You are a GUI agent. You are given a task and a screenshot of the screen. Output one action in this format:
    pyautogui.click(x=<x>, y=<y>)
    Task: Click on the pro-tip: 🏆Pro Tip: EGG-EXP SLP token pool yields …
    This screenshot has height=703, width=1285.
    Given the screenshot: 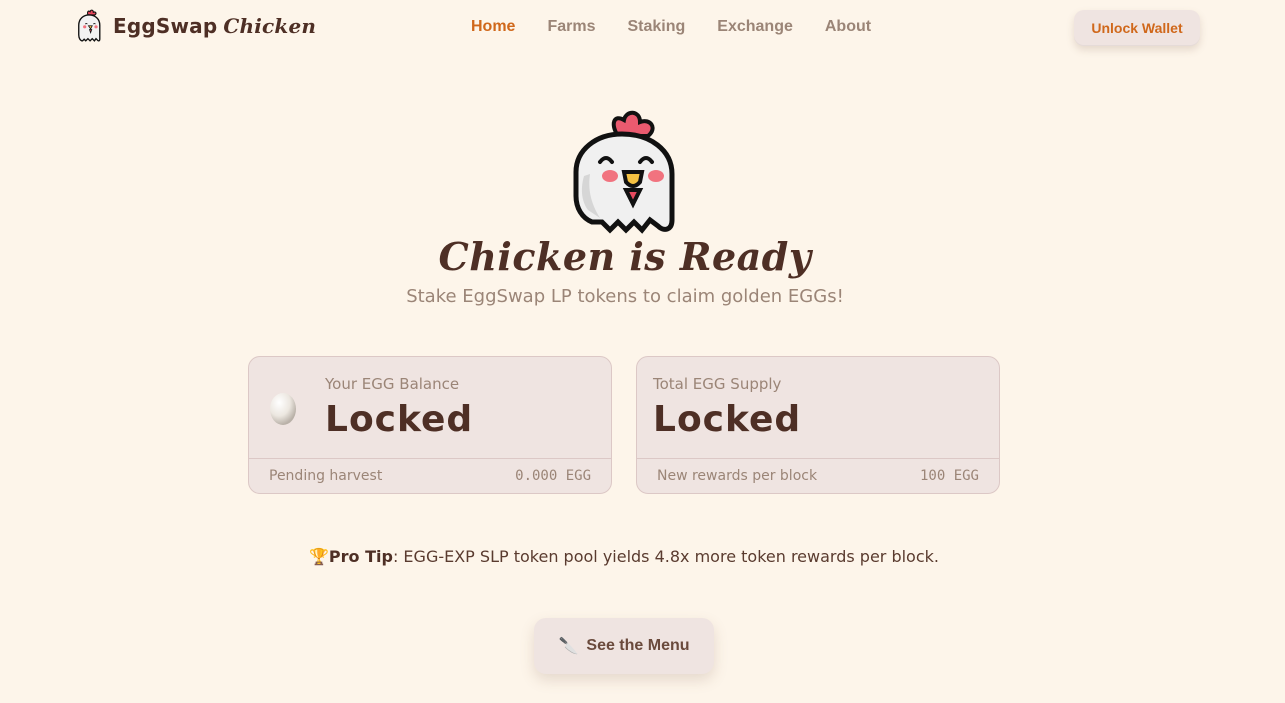 What is the action you would take?
    pyautogui.click(x=624, y=556)
    